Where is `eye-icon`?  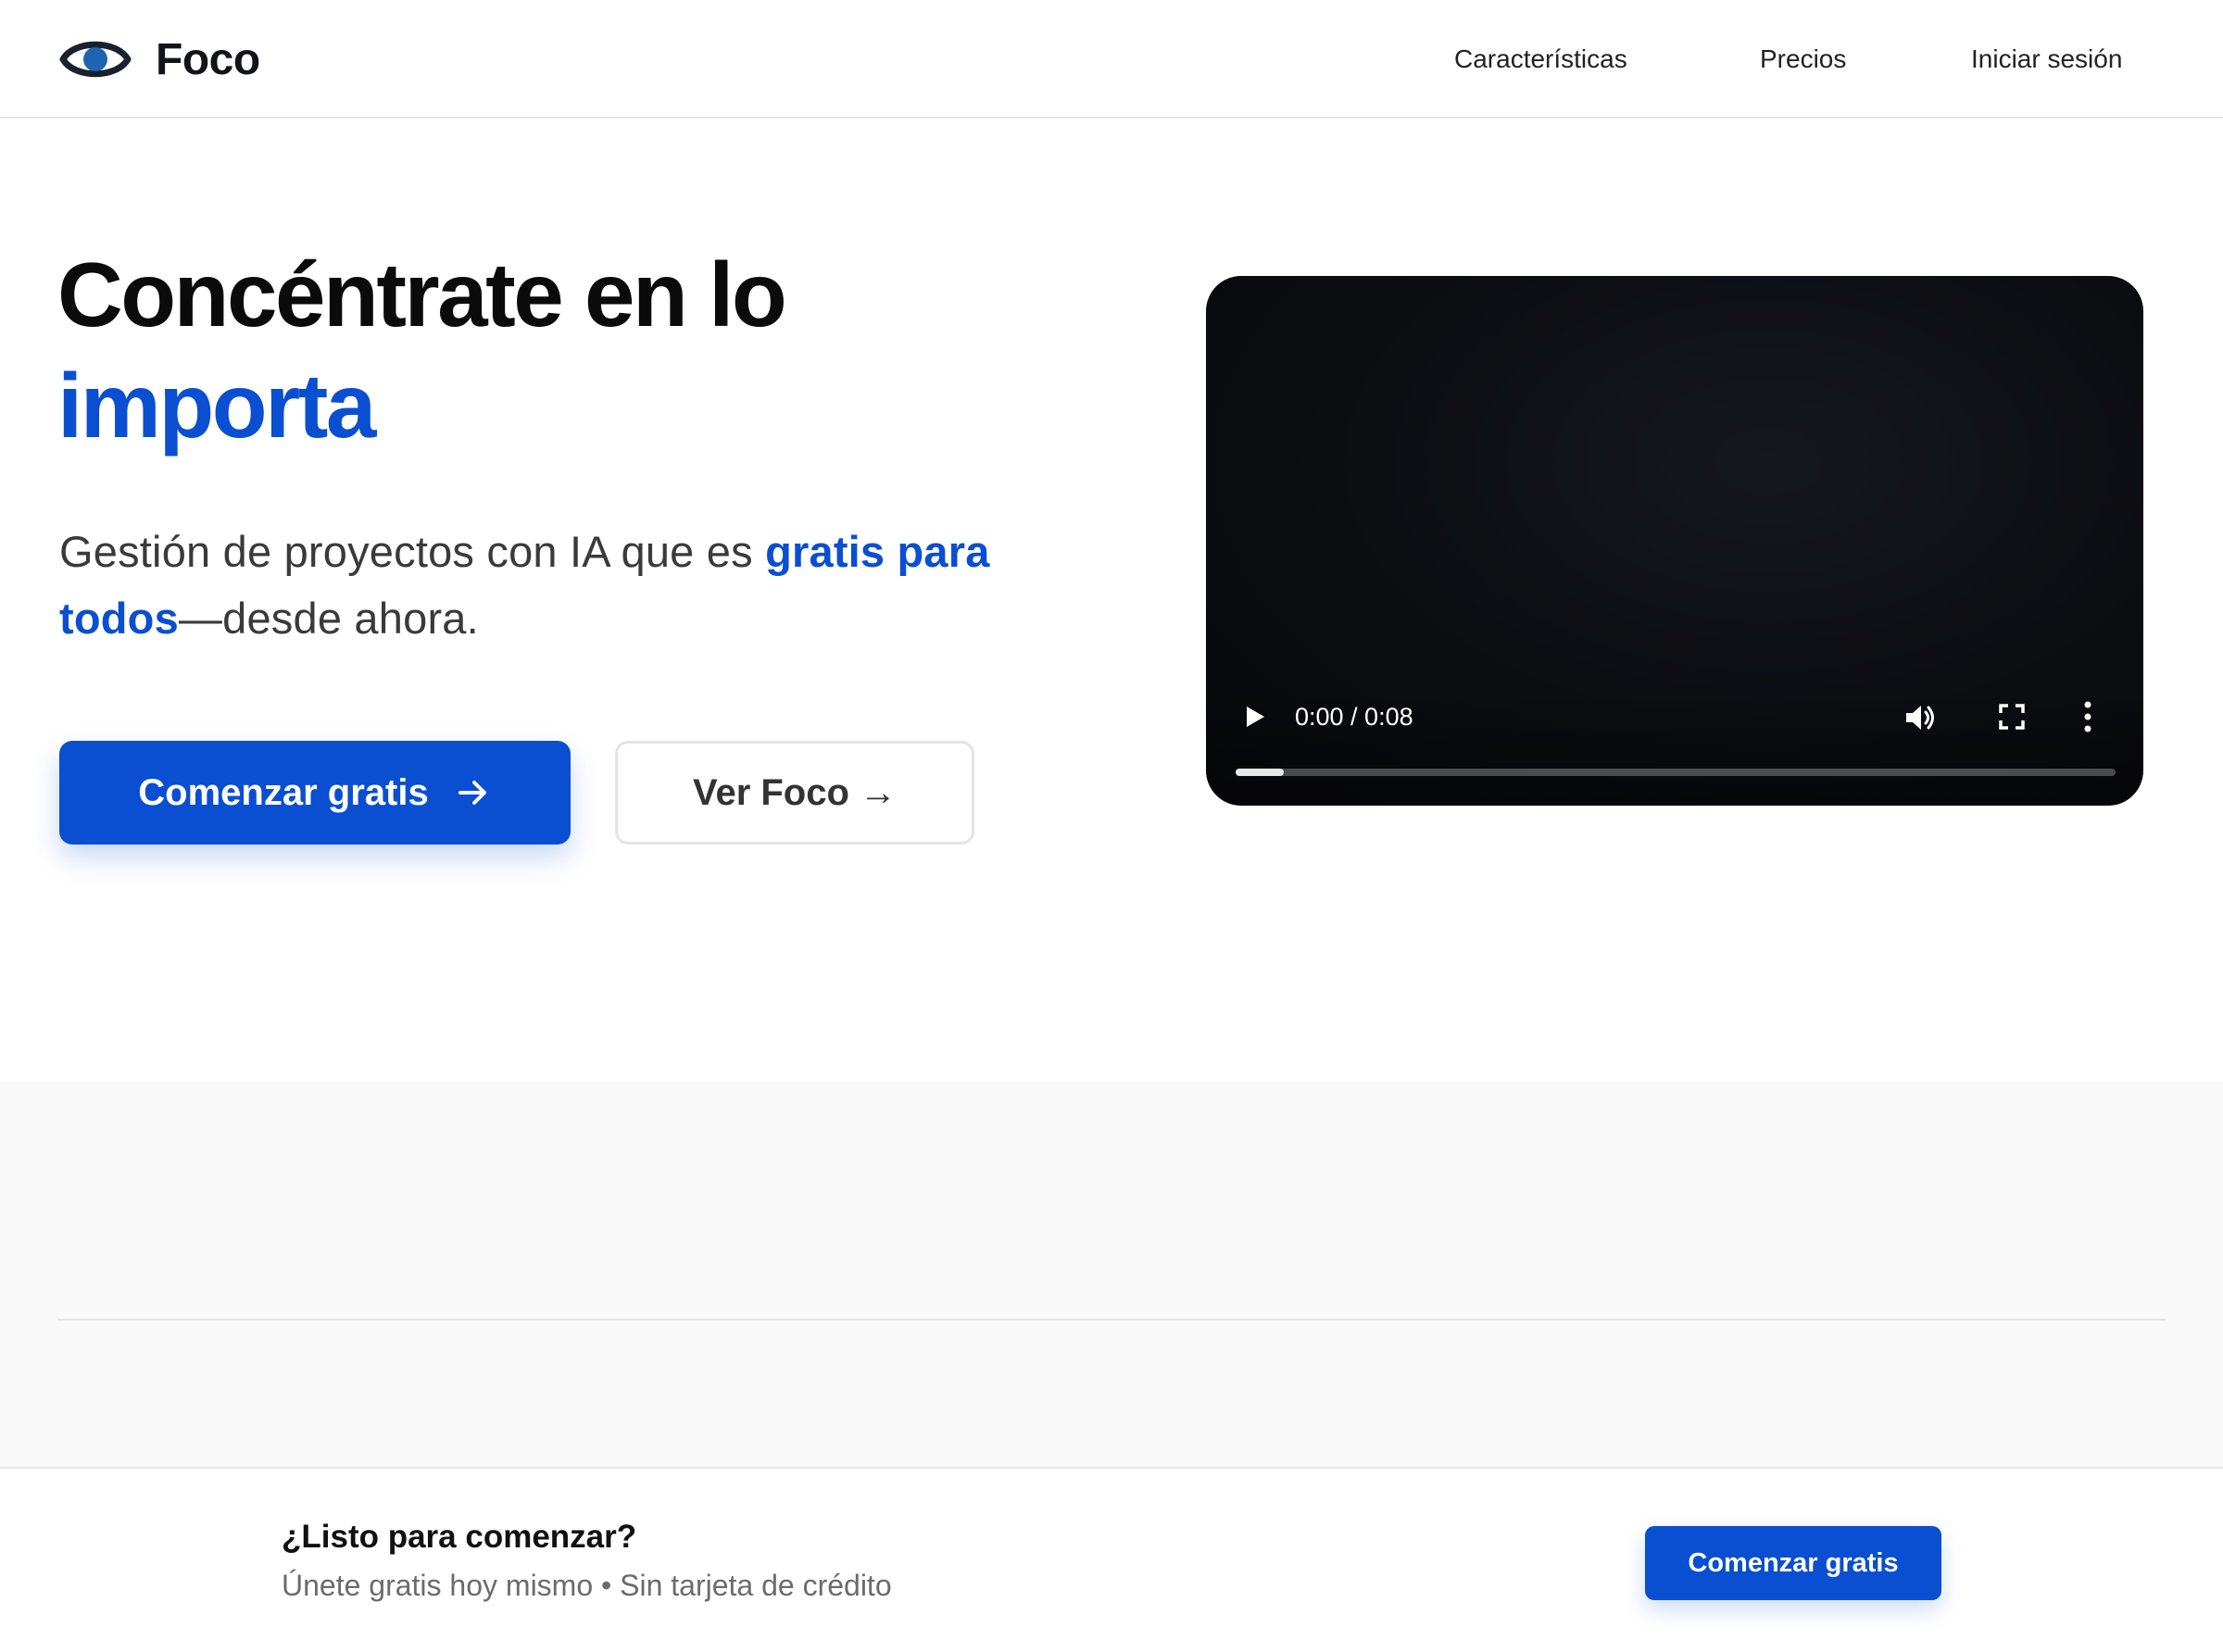 eye-icon is located at coordinates (95, 59).